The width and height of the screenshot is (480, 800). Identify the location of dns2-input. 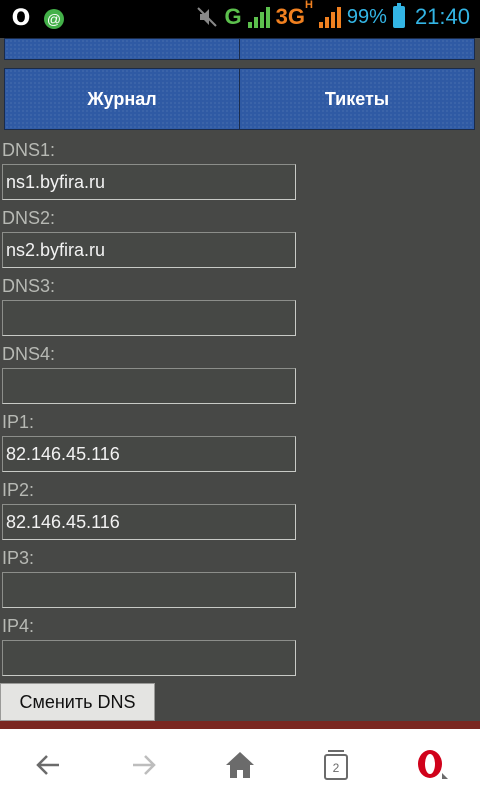
(149, 250).